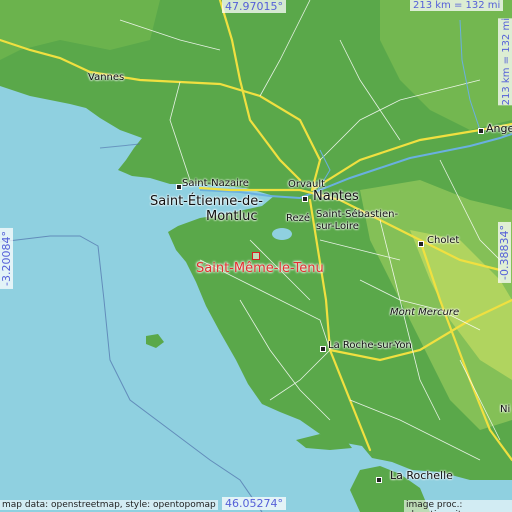  What do you see at coordinates (505, 62) in the screenshot?
I see `scale-vertical: 213 km = 132 mi` at bounding box center [505, 62].